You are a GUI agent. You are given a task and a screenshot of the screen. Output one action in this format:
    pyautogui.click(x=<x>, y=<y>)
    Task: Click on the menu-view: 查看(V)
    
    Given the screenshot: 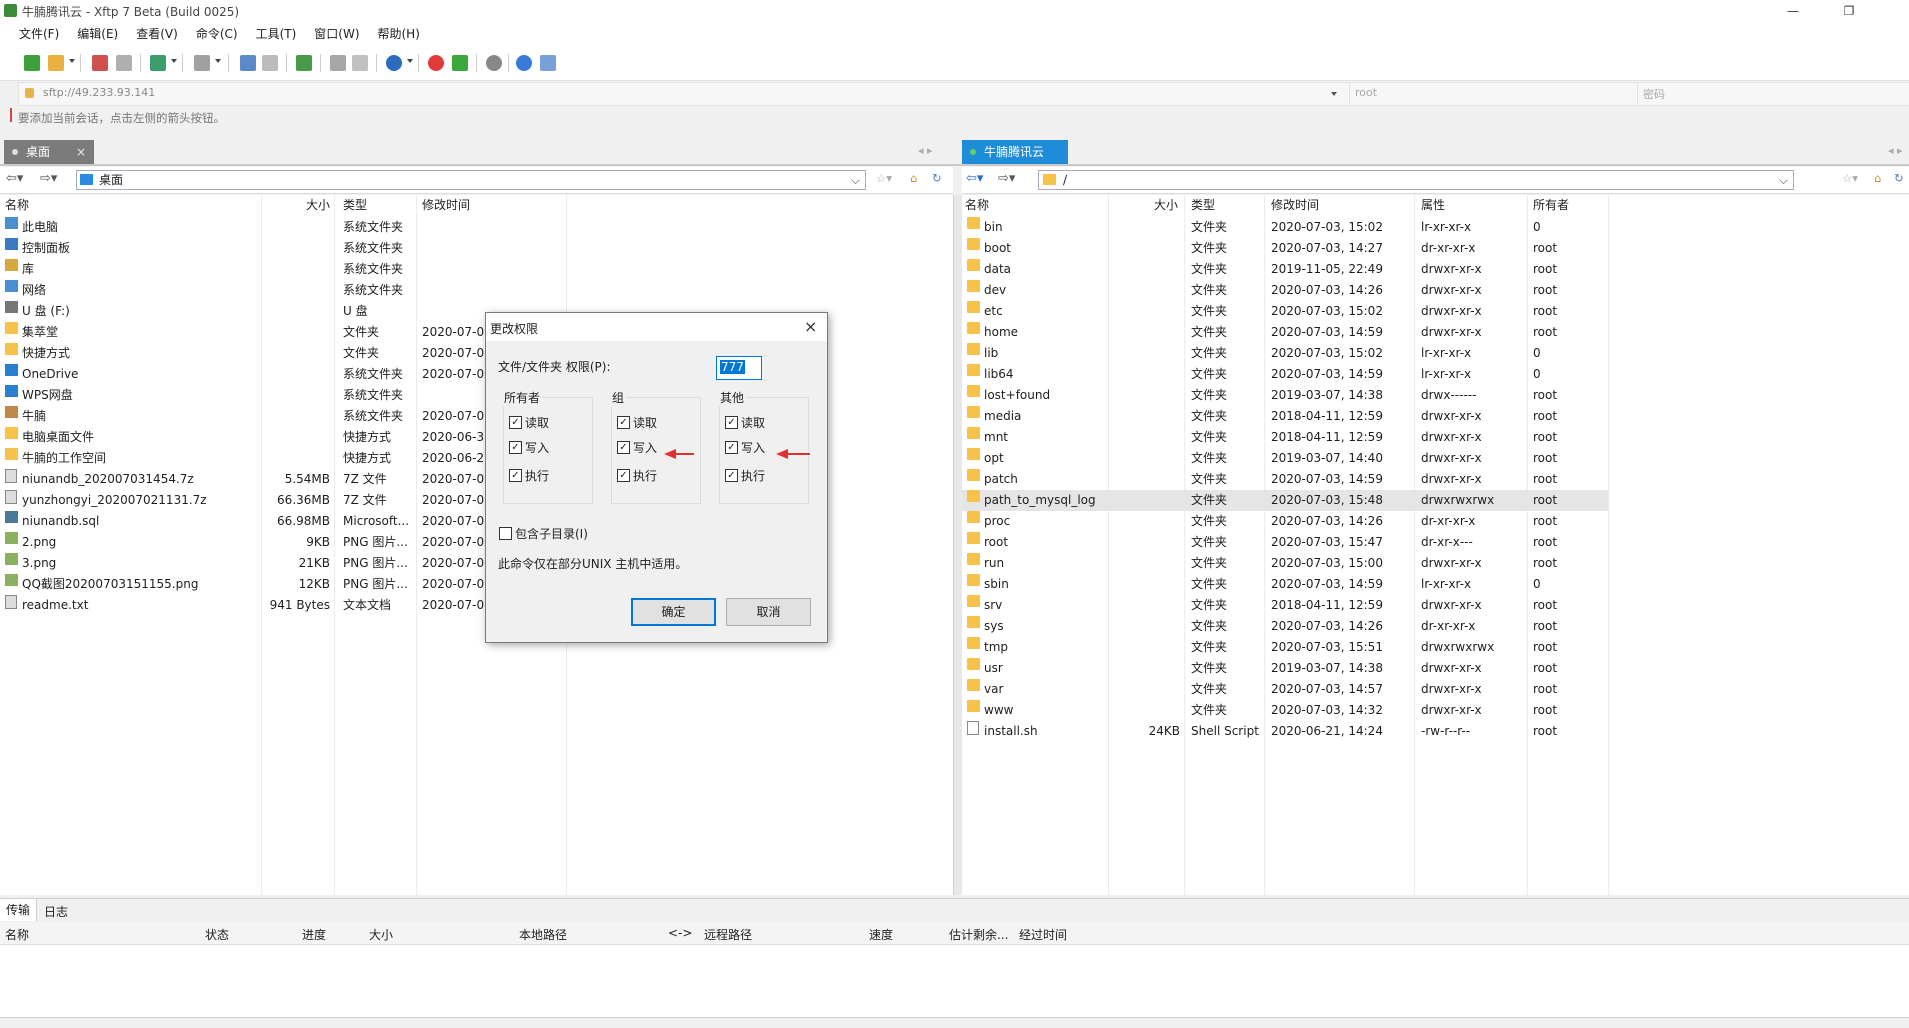 What is the action you would take?
    pyautogui.click(x=157, y=34)
    